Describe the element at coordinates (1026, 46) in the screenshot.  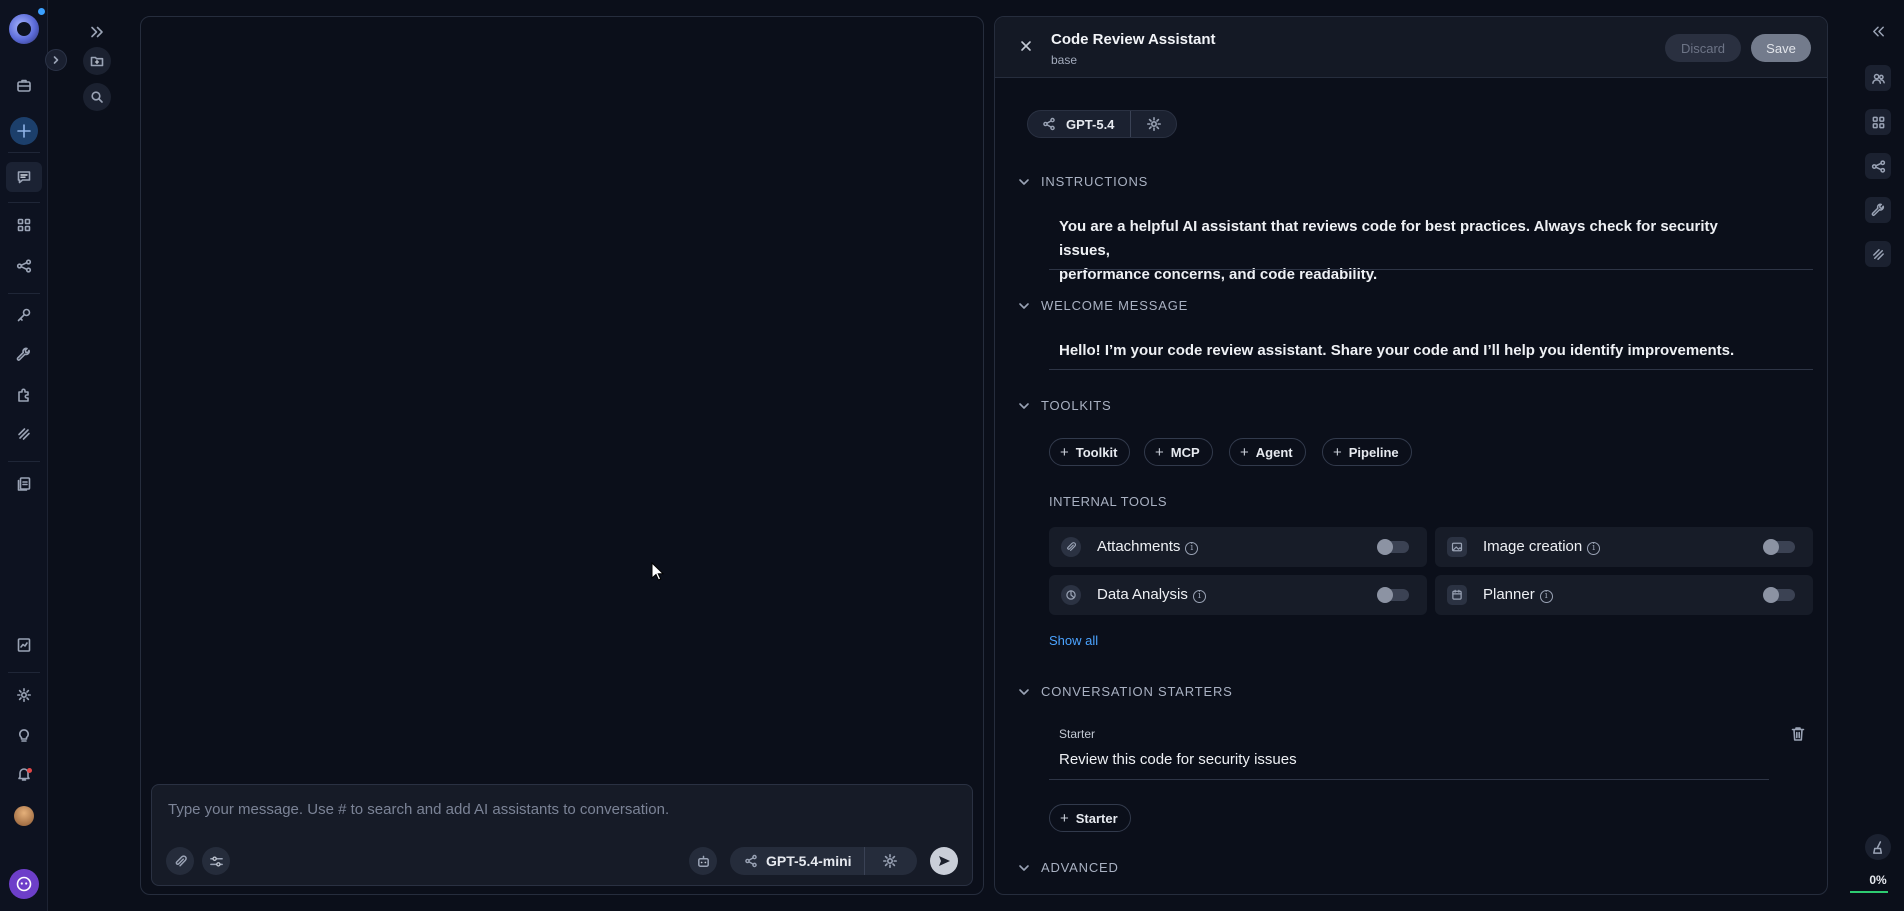
I see `close-icon` at that location.